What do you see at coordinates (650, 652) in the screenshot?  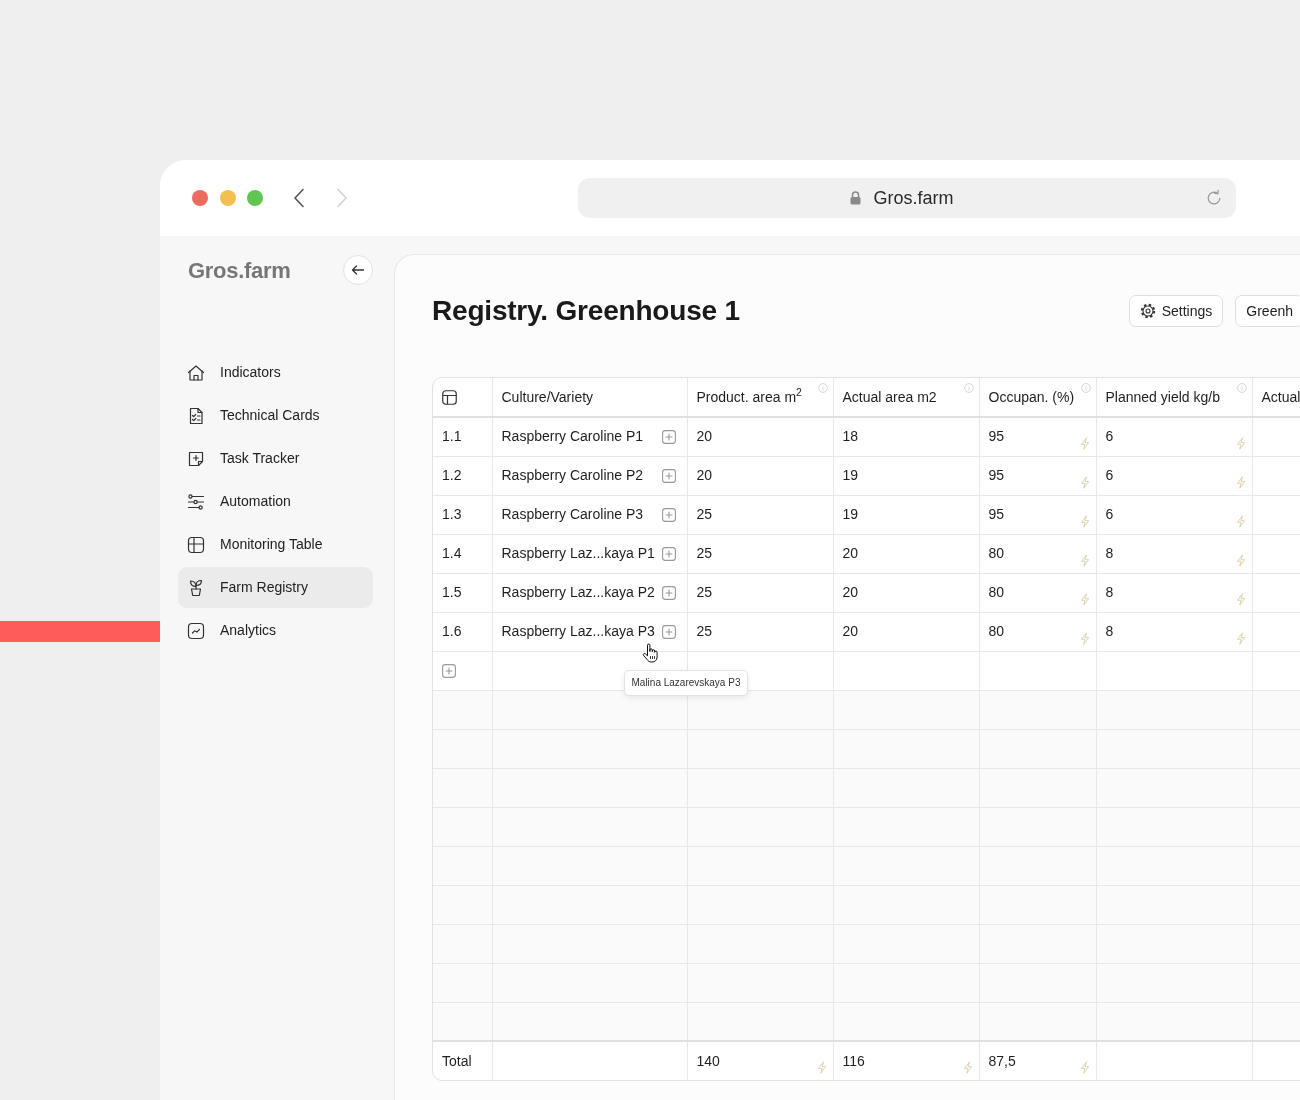 I see `hand-pointer-icon` at bounding box center [650, 652].